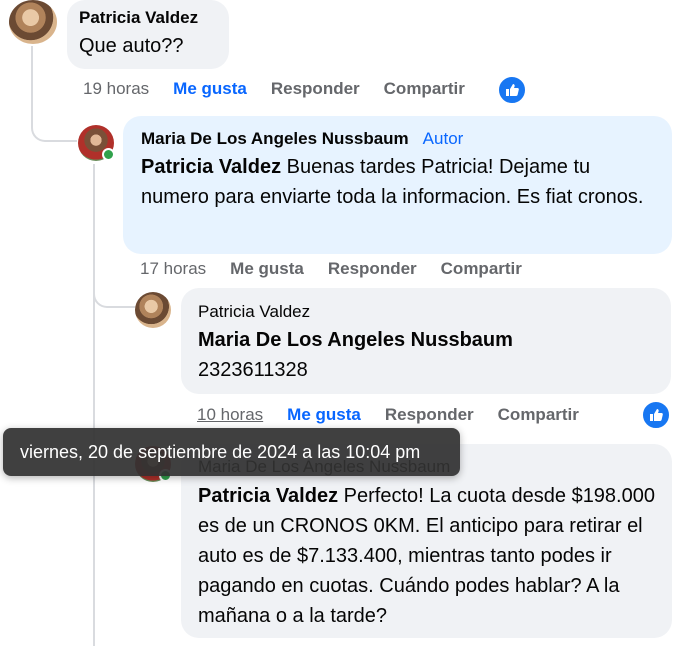 The height and width of the screenshot is (646, 674). What do you see at coordinates (173, 269) in the screenshot?
I see `timestamp-link: 17 horas` at bounding box center [173, 269].